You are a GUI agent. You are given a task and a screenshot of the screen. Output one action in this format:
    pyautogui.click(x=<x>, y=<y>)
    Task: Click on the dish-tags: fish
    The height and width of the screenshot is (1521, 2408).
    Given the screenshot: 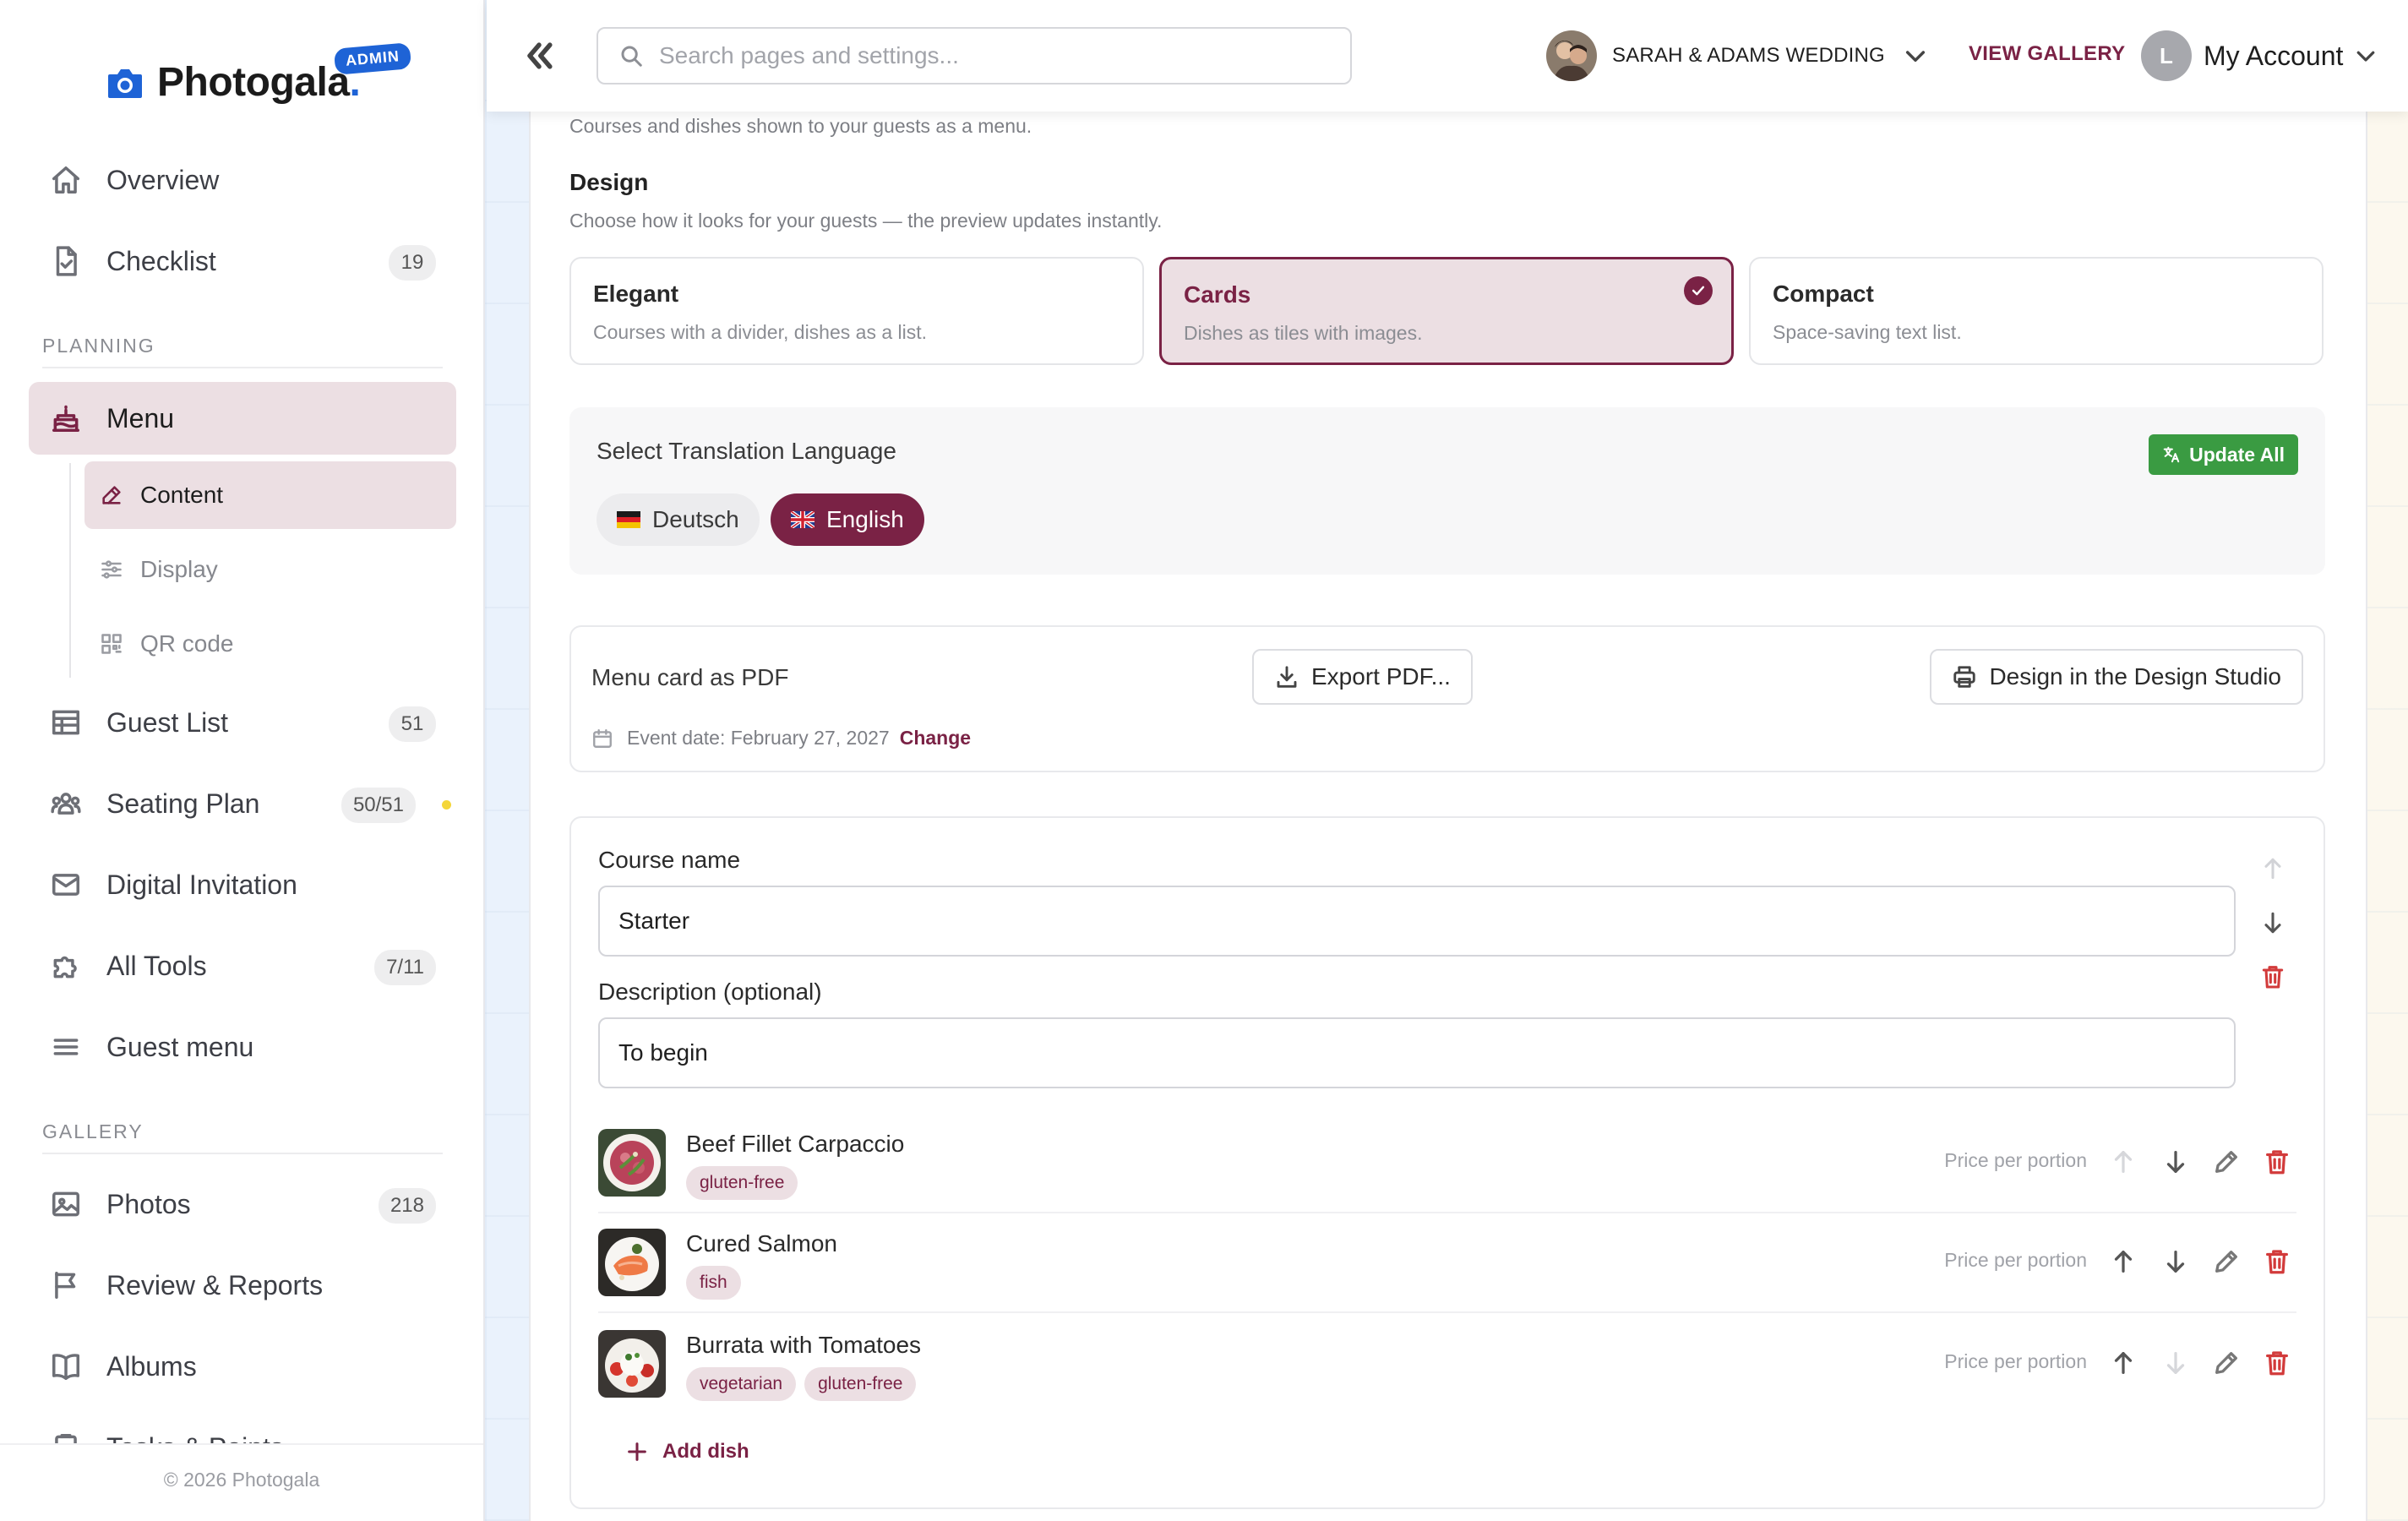 What is the action you would take?
    pyautogui.click(x=713, y=1283)
    